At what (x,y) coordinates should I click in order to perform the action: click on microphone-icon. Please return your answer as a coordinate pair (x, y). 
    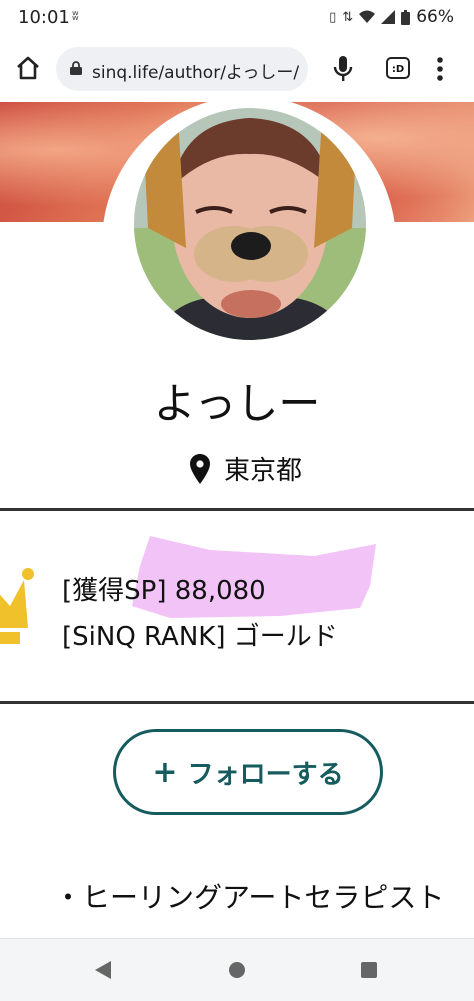
    Looking at the image, I should click on (343, 69).